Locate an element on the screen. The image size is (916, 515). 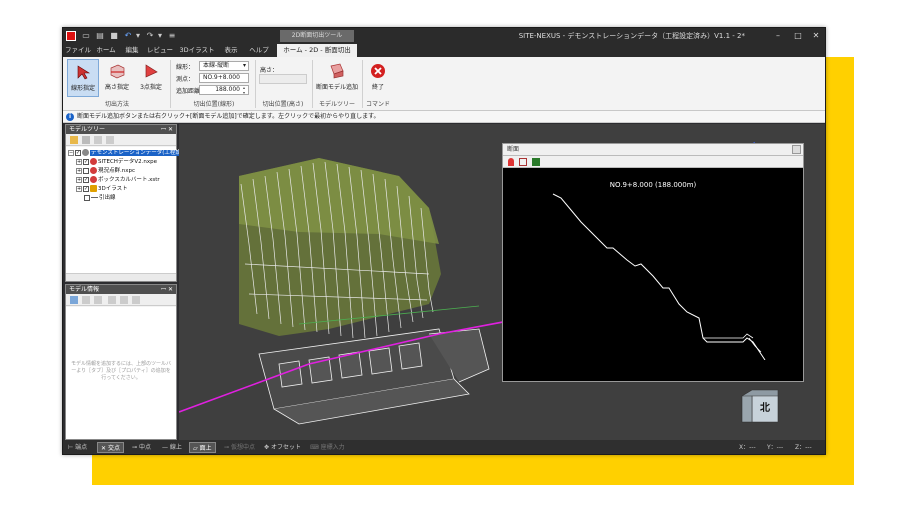
tab-view: 表示 is located at coordinates (231, 50).